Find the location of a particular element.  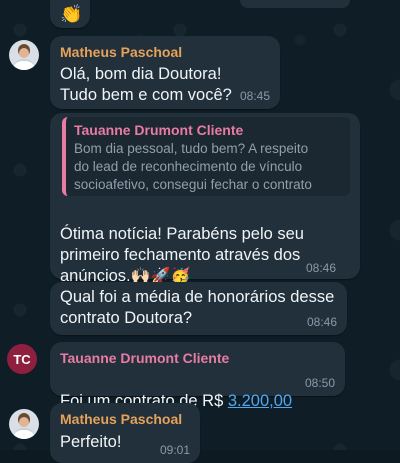

message-time: 09:01 is located at coordinates (175, 450).